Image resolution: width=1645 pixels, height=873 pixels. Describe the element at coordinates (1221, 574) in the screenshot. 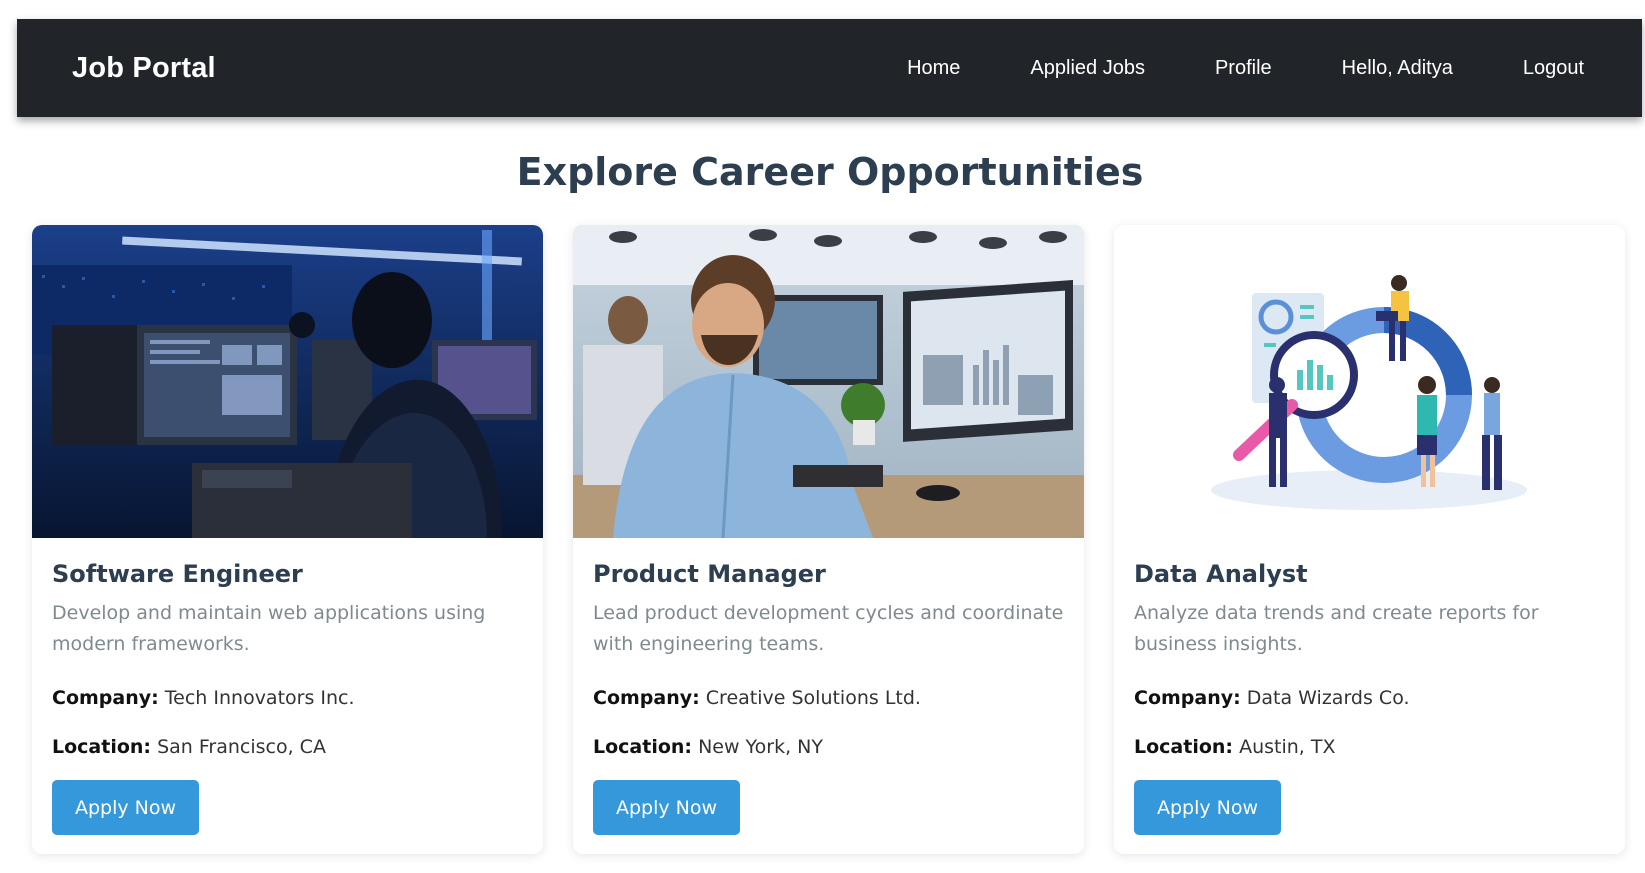

I see `job-title: Data Analyst` at that location.